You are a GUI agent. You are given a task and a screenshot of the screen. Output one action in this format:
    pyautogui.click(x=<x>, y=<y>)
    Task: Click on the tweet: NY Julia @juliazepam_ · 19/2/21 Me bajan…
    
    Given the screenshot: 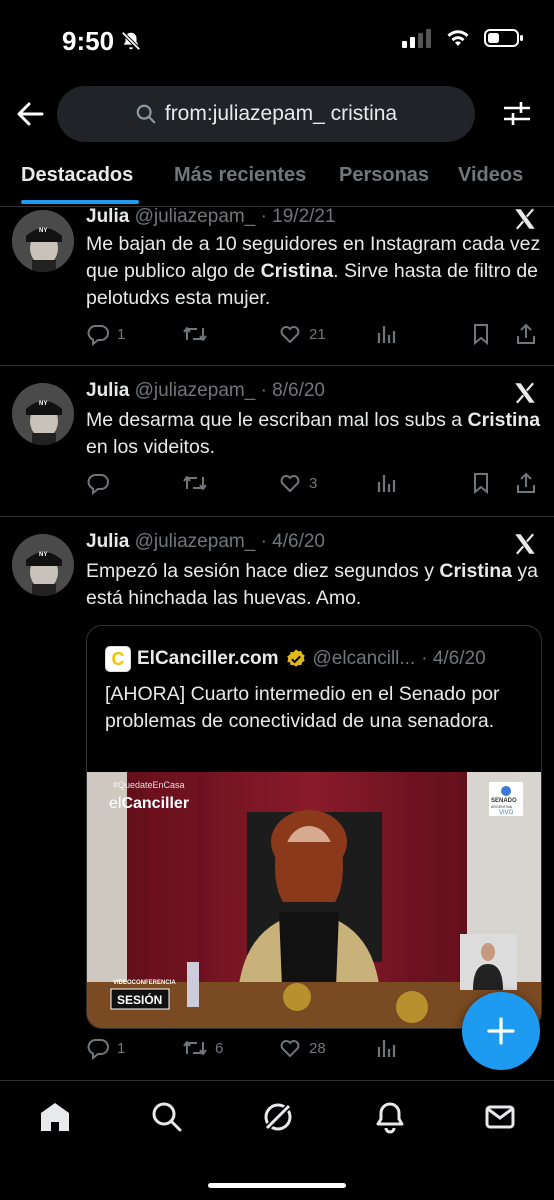 What is the action you would take?
    pyautogui.click(x=277, y=286)
    